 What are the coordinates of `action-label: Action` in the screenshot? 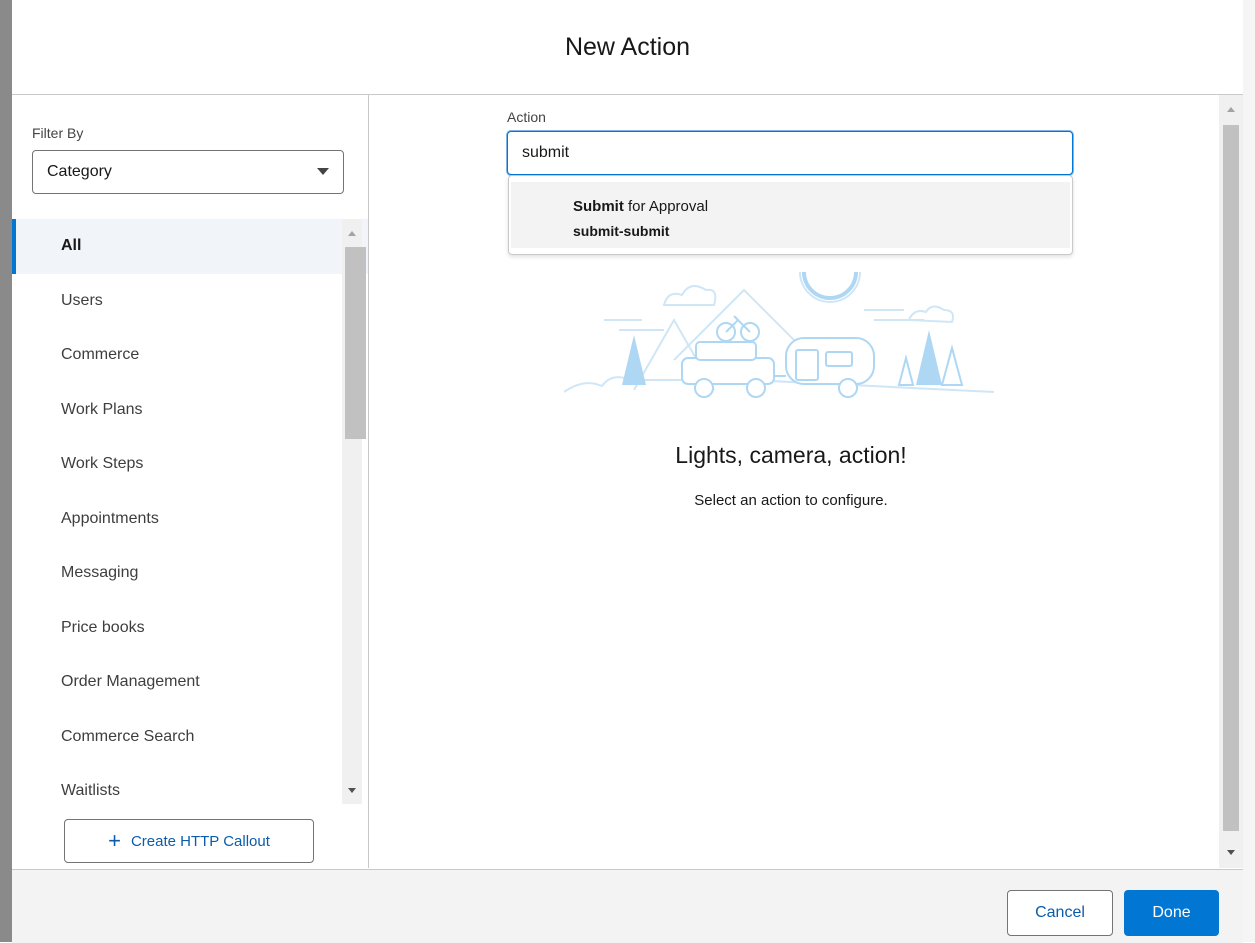 It's located at (526, 117).